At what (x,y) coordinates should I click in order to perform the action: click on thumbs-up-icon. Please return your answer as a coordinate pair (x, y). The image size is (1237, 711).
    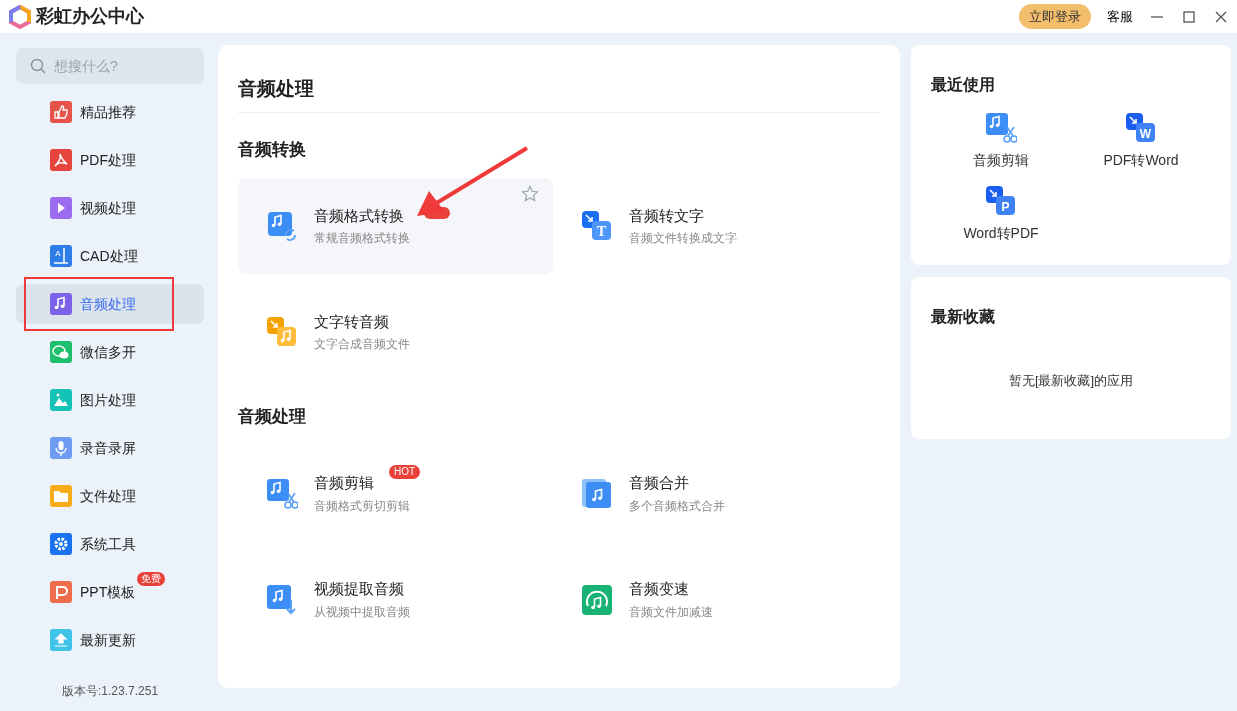
    Looking at the image, I should click on (61, 112).